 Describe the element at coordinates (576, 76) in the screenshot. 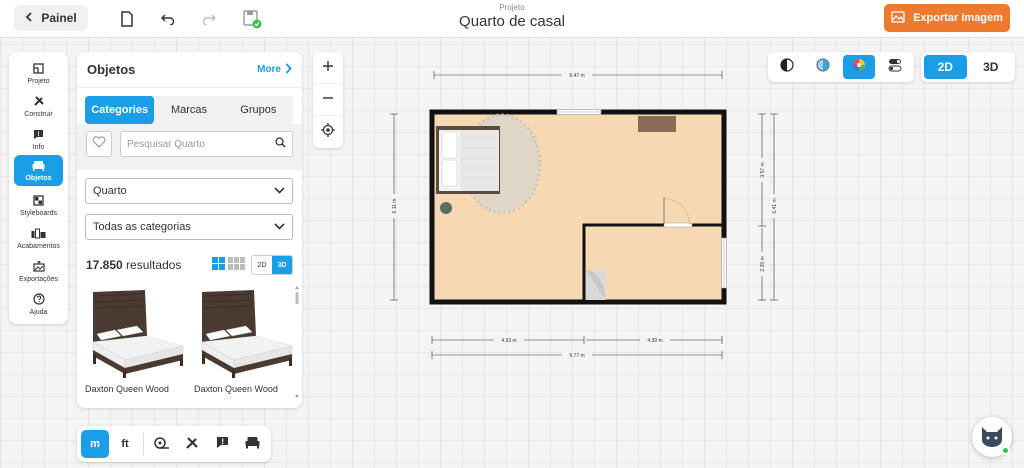

I see `dim-top-label: 9.47 m` at that location.